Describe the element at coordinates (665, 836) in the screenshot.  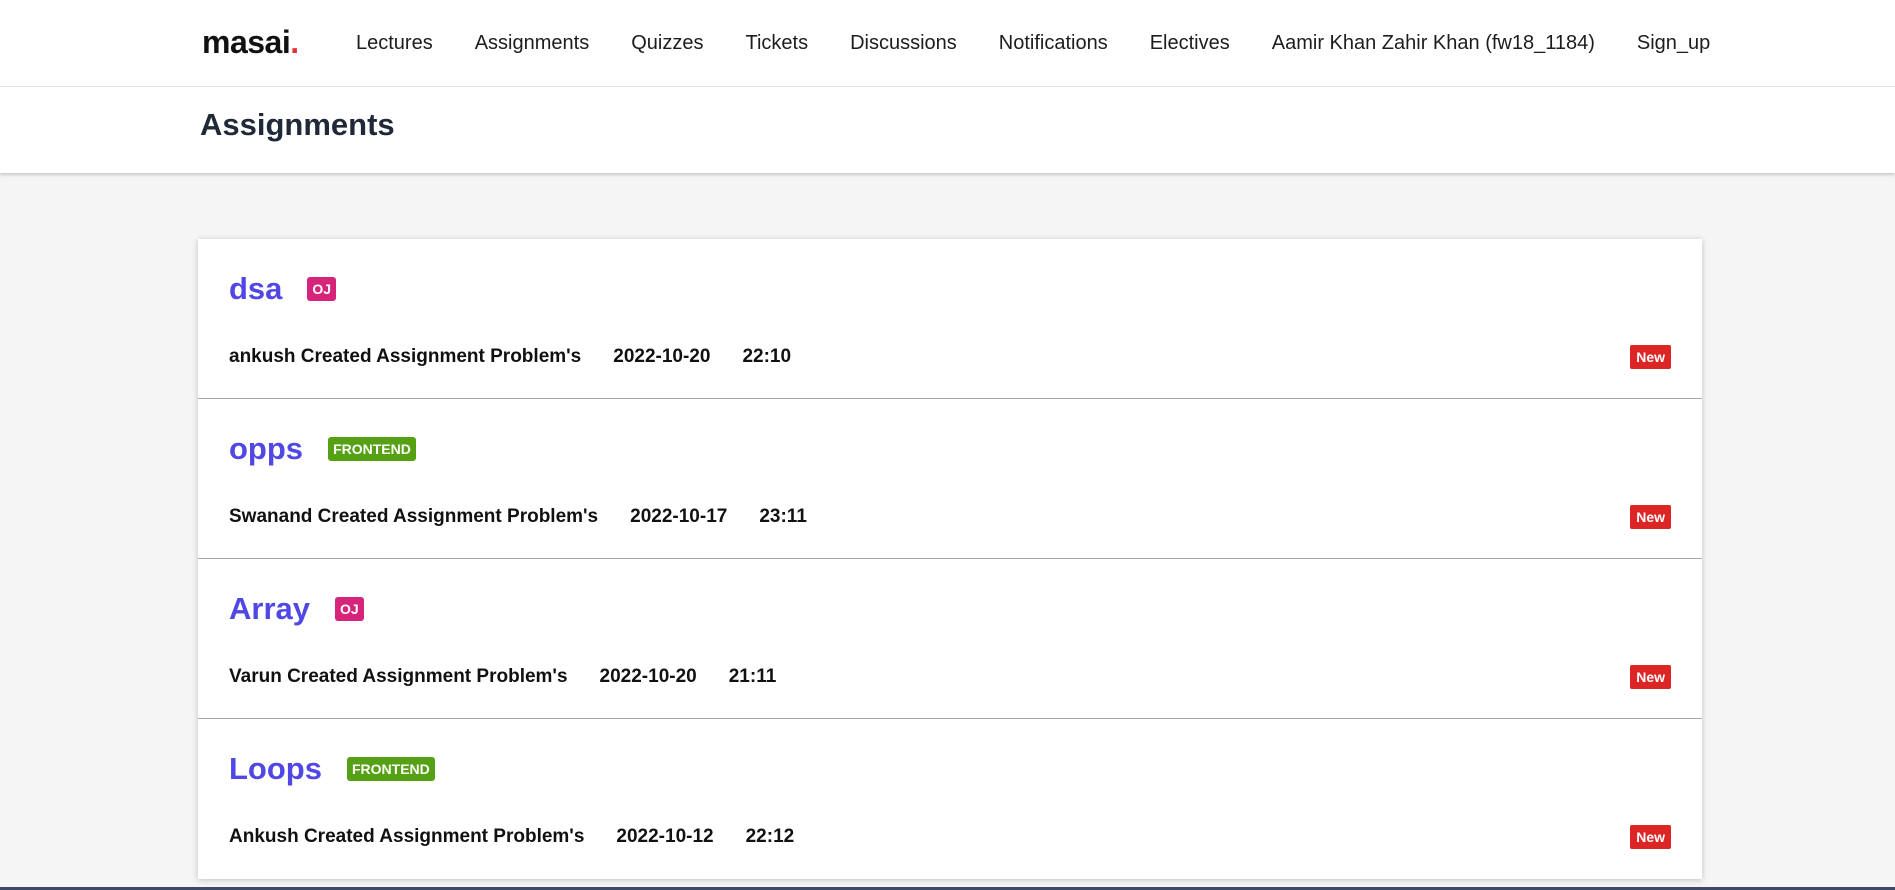
I see `assignment-date: 2022-10-12` at that location.